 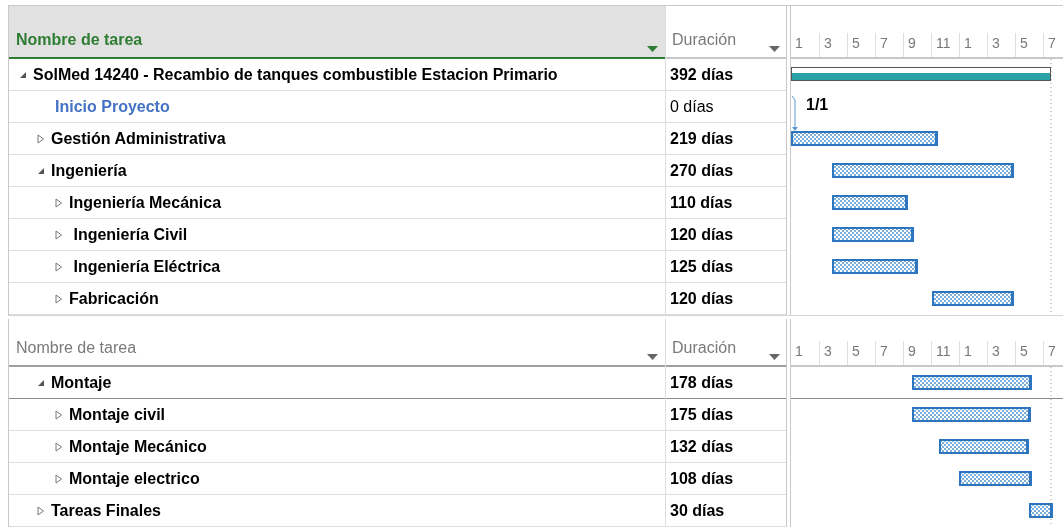 I want to click on duration-cell-text: 108 días, so click(x=702, y=478).